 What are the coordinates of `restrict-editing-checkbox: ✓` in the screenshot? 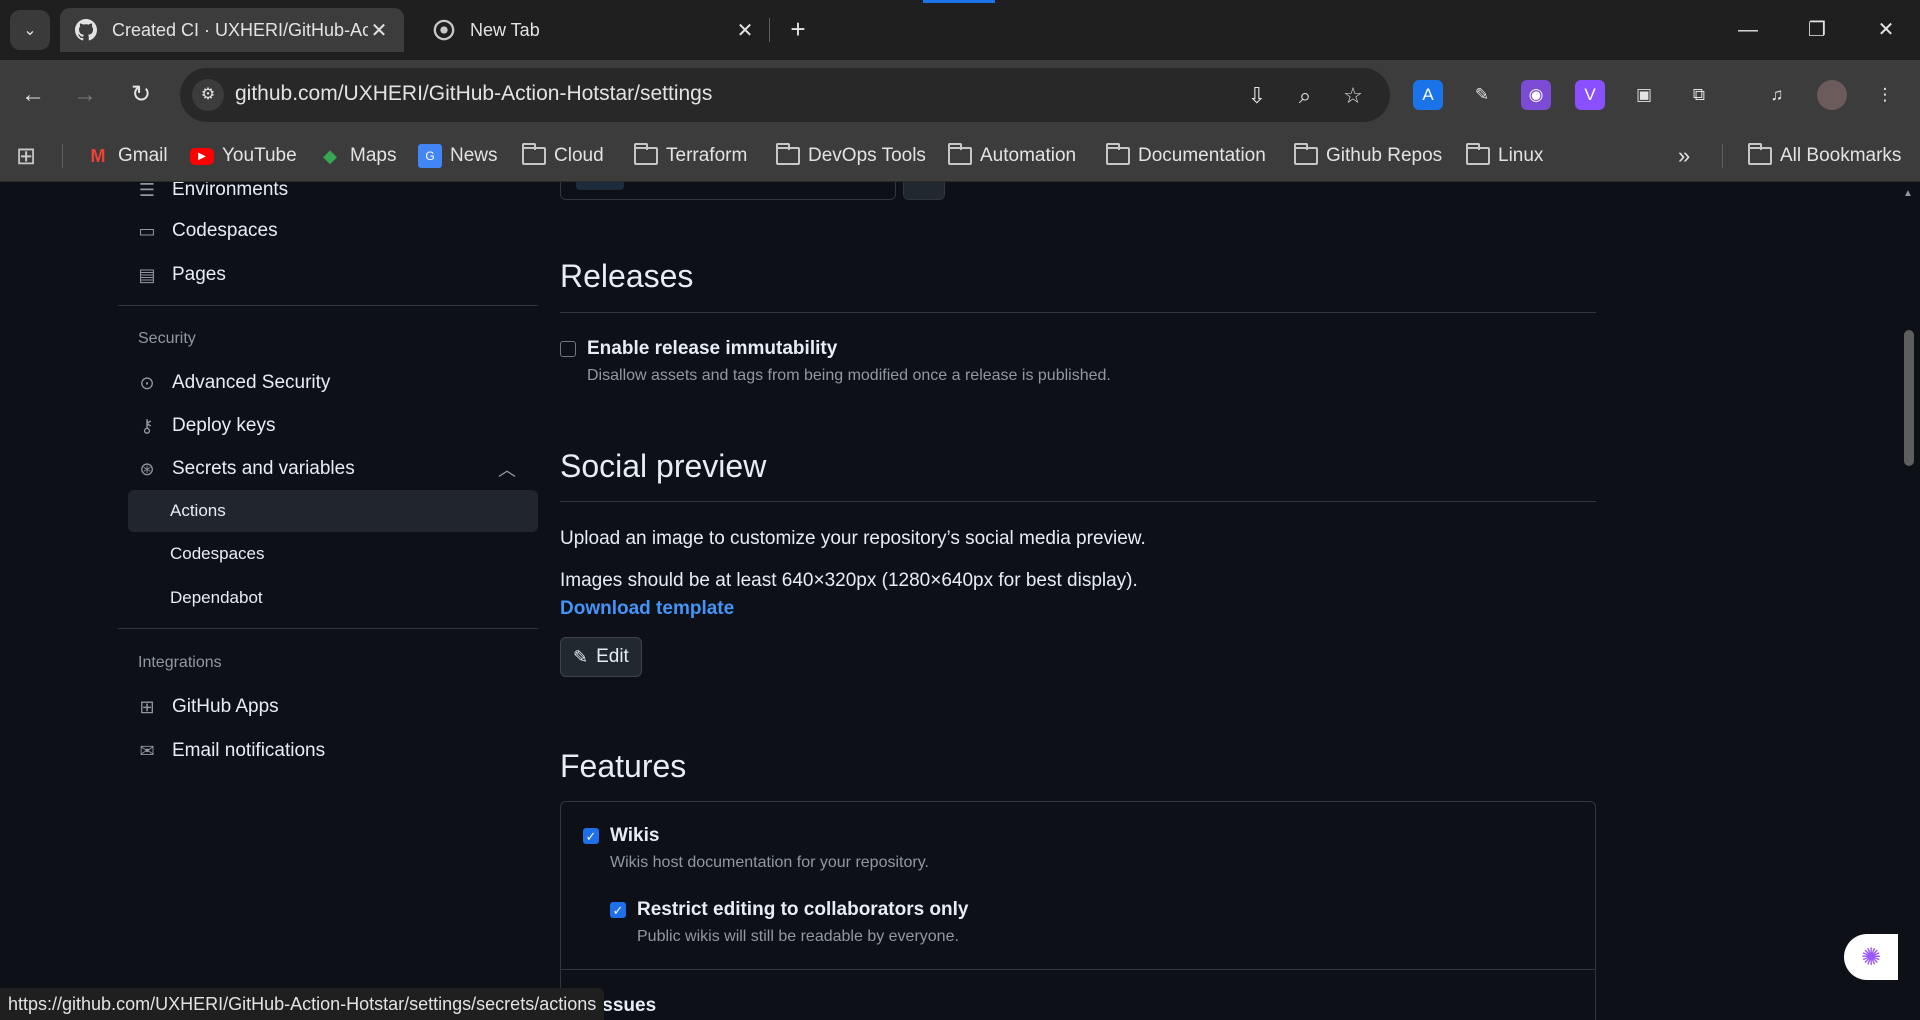 It's located at (618, 910).